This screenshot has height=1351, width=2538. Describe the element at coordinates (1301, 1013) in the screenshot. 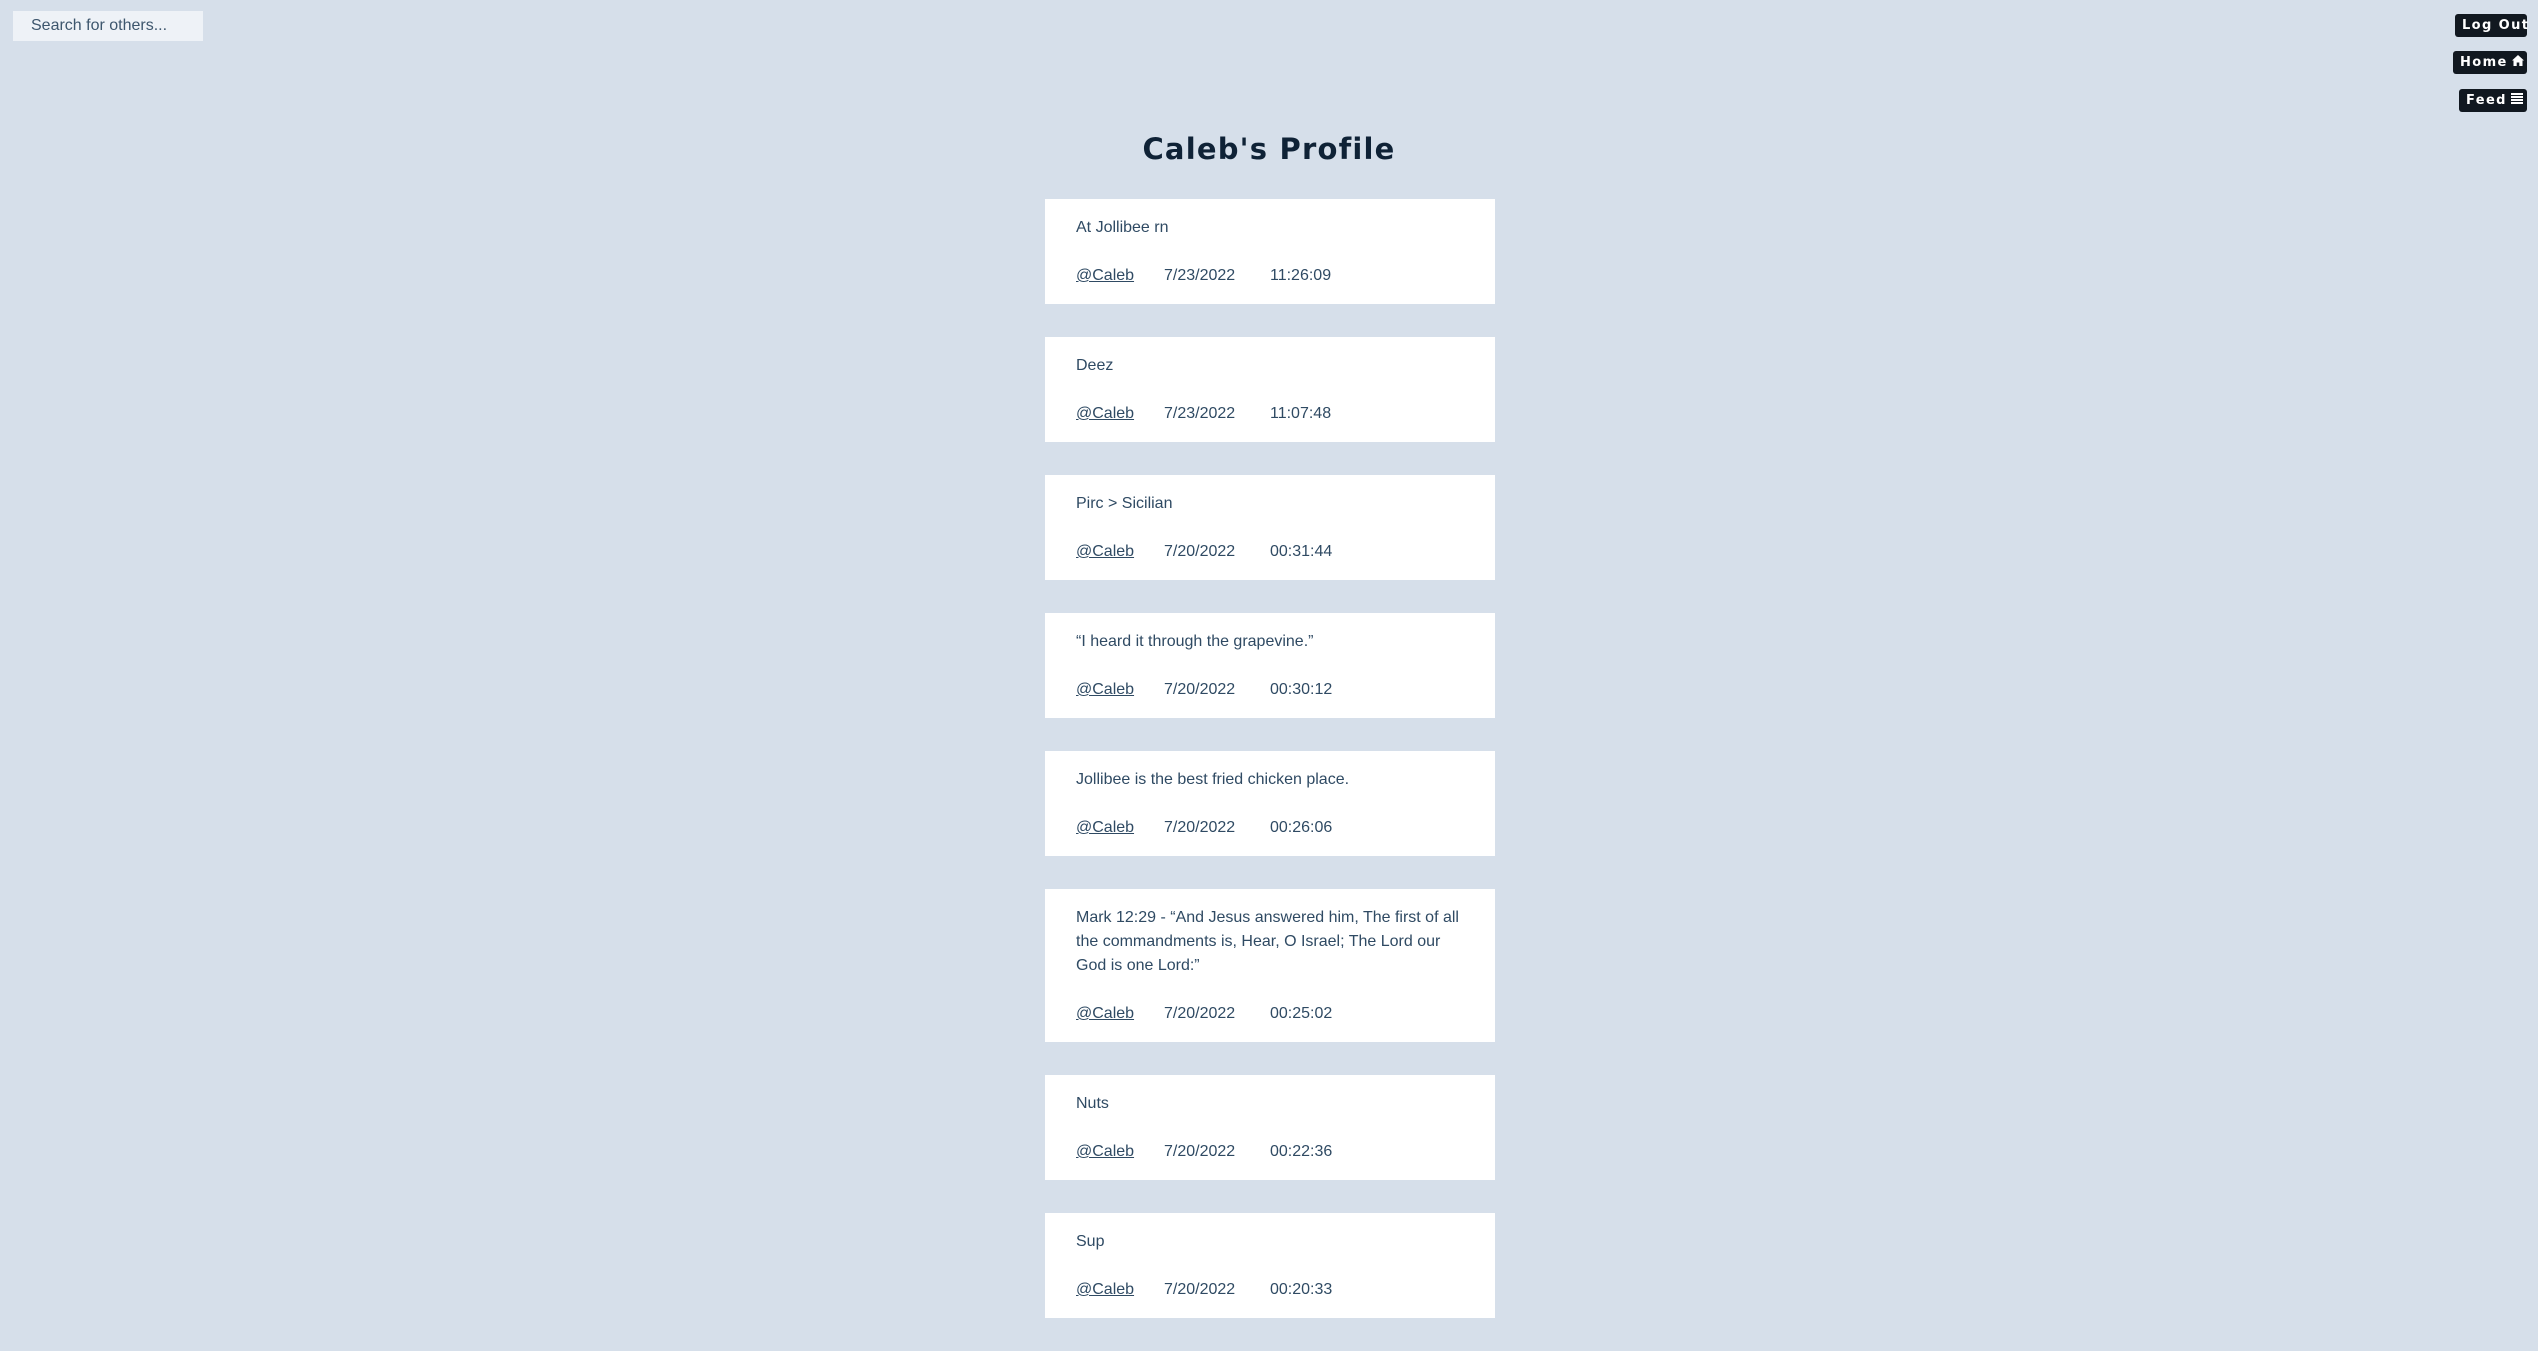

I see `post-time: 00:25:02` at that location.